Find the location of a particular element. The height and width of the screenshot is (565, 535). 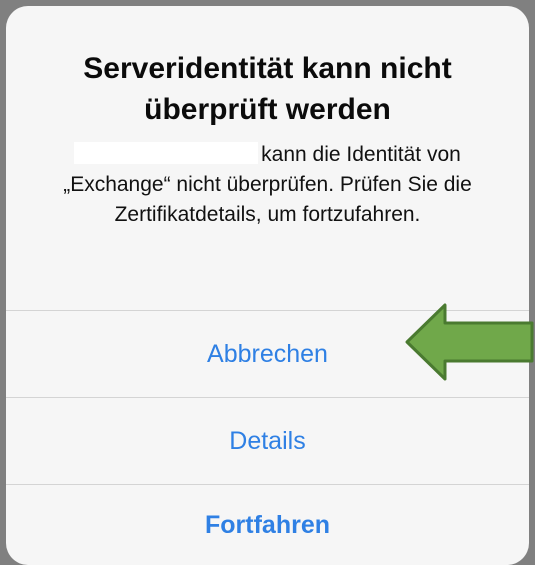

annotation-arrow-icon is located at coordinates (469, 342).